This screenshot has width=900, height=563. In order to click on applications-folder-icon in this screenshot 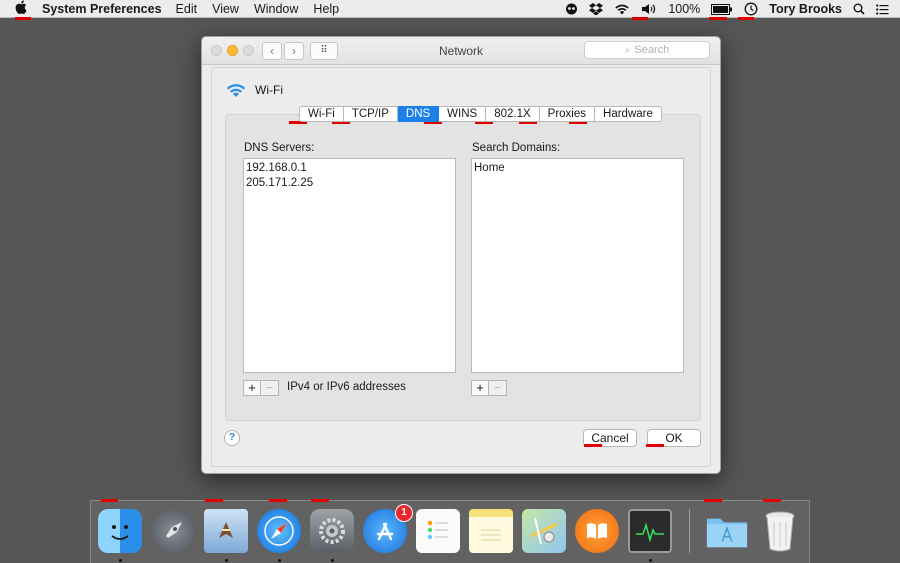, I will do `click(727, 531)`.